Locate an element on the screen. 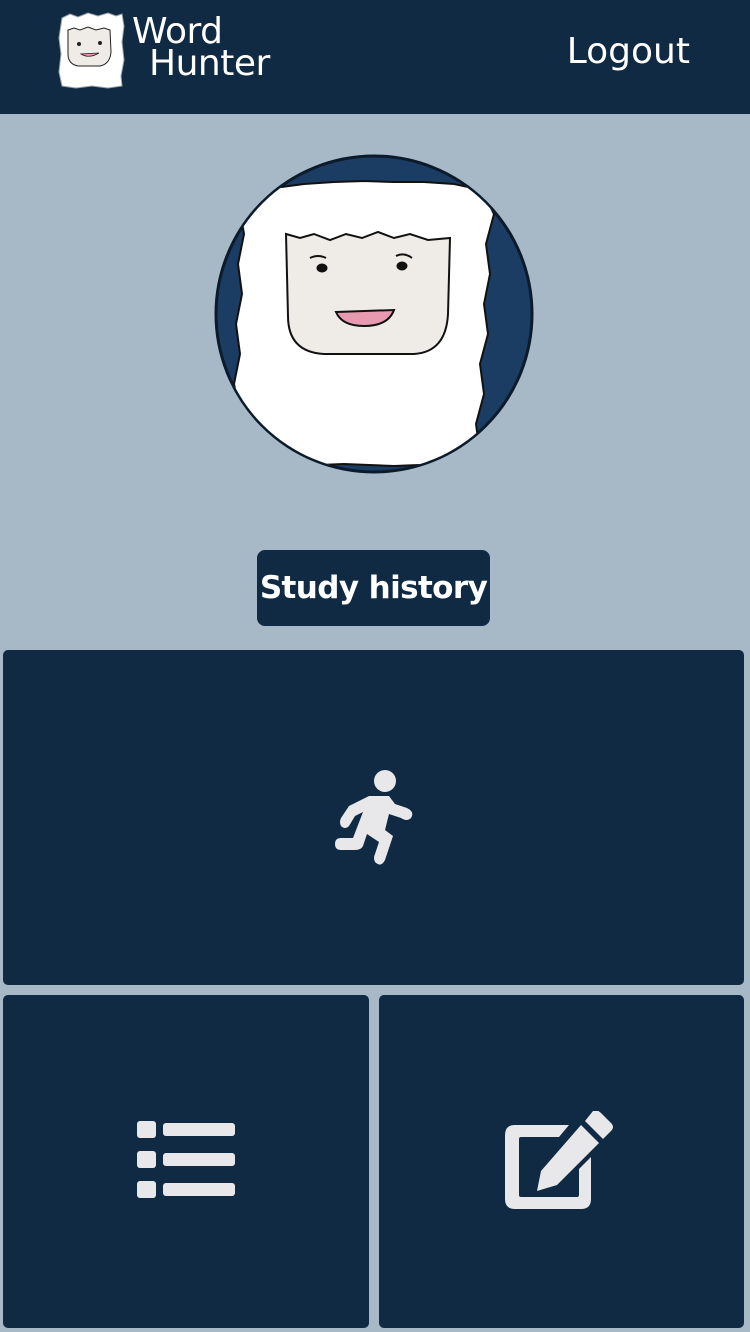 Image resolution: width=750 pixels, height=1332 pixels. alpaca-logo-icon is located at coordinates (91, 50).